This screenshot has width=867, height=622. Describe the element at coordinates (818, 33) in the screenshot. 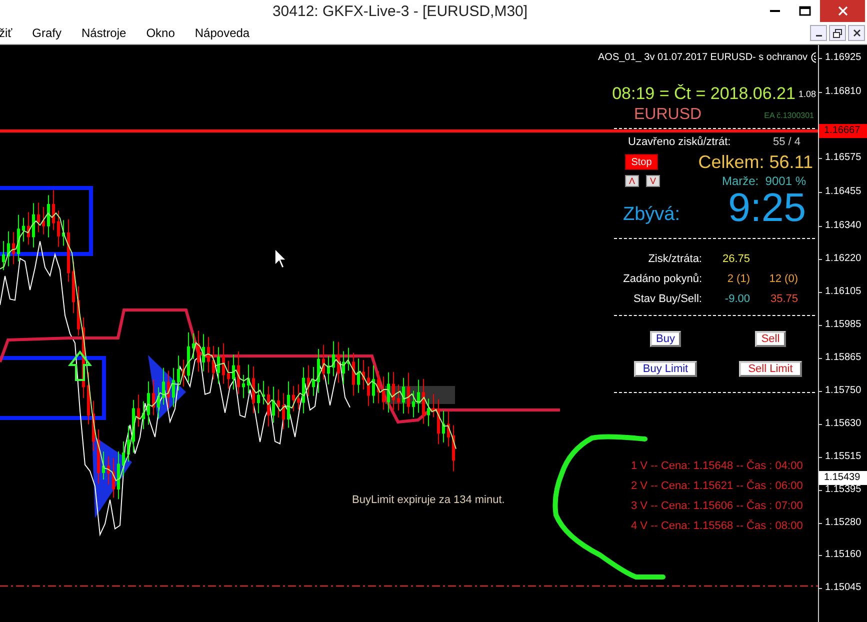

I see `minimize-button` at that location.